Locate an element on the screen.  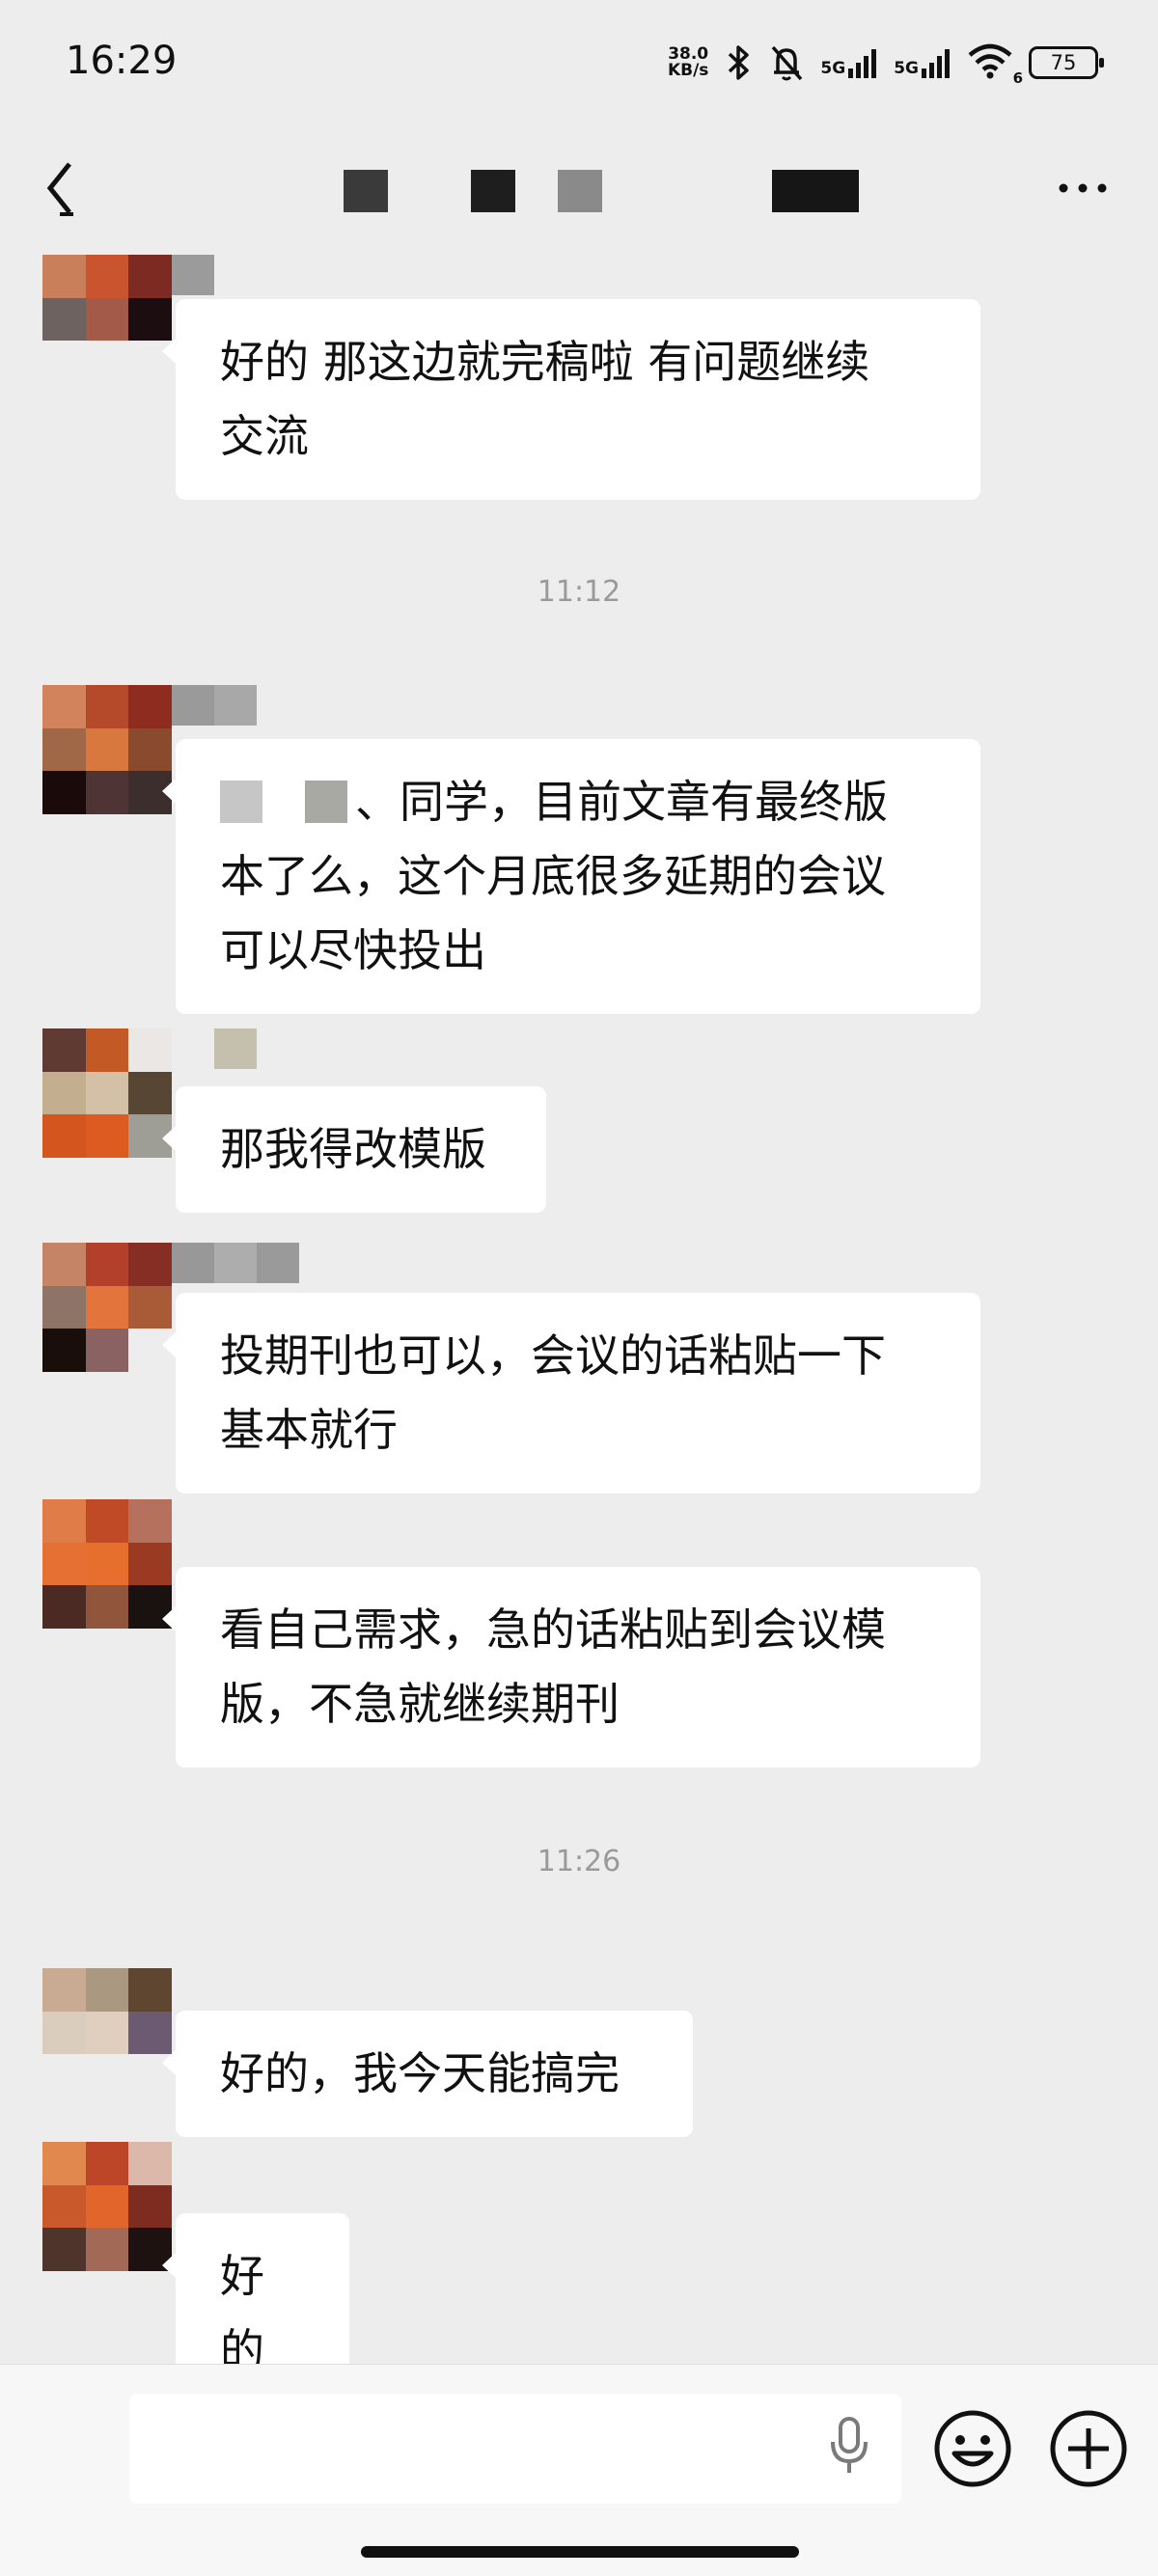
more-button is located at coordinates (1083, 188).